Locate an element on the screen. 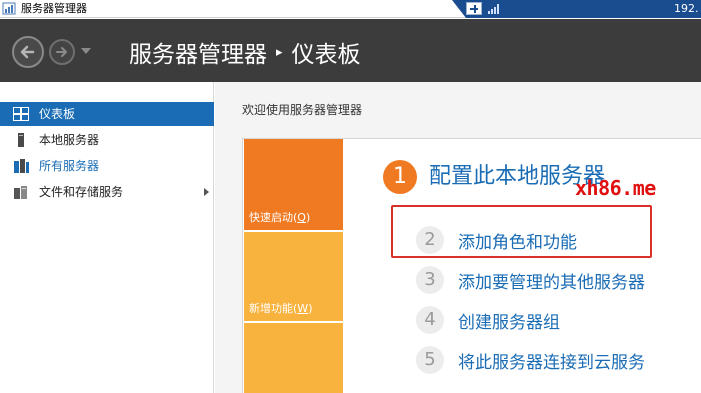  arrow-left-icon is located at coordinates (27, 52).